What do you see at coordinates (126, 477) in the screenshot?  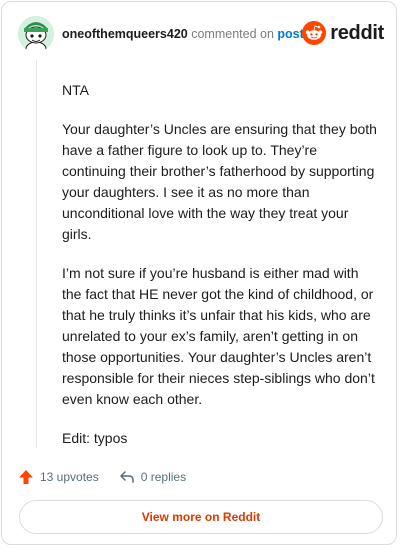 I see `reply-arrow-icon` at bounding box center [126, 477].